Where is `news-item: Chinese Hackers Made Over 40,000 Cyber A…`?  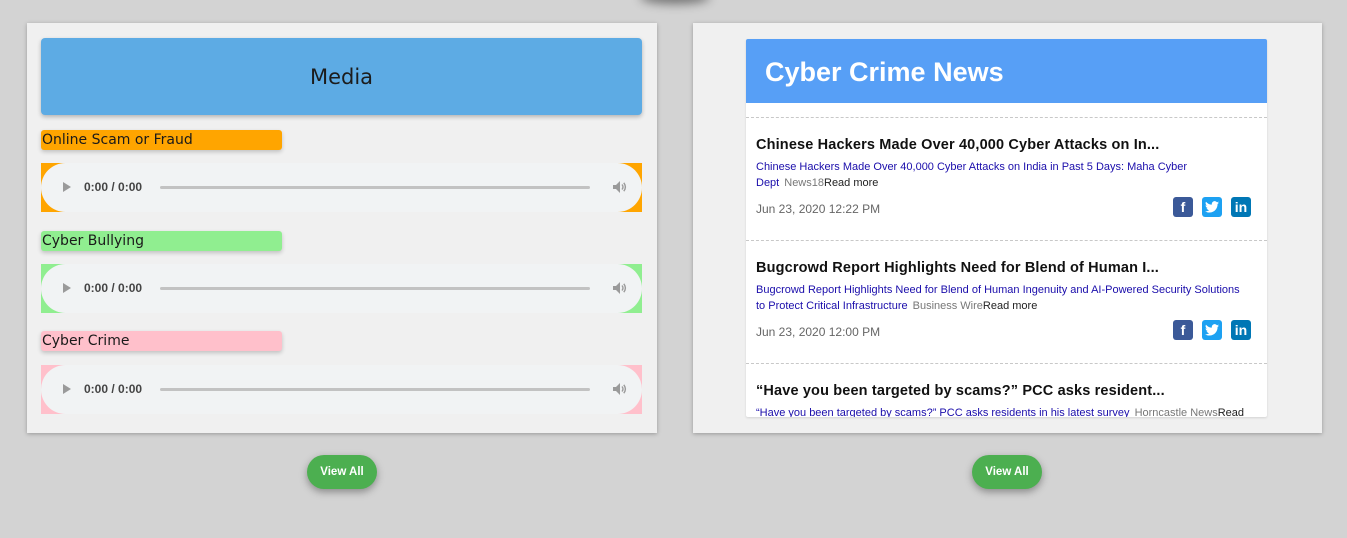
news-item: Chinese Hackers Made Over 40,000 Cyber A… is located at coordinates (1006, 178).